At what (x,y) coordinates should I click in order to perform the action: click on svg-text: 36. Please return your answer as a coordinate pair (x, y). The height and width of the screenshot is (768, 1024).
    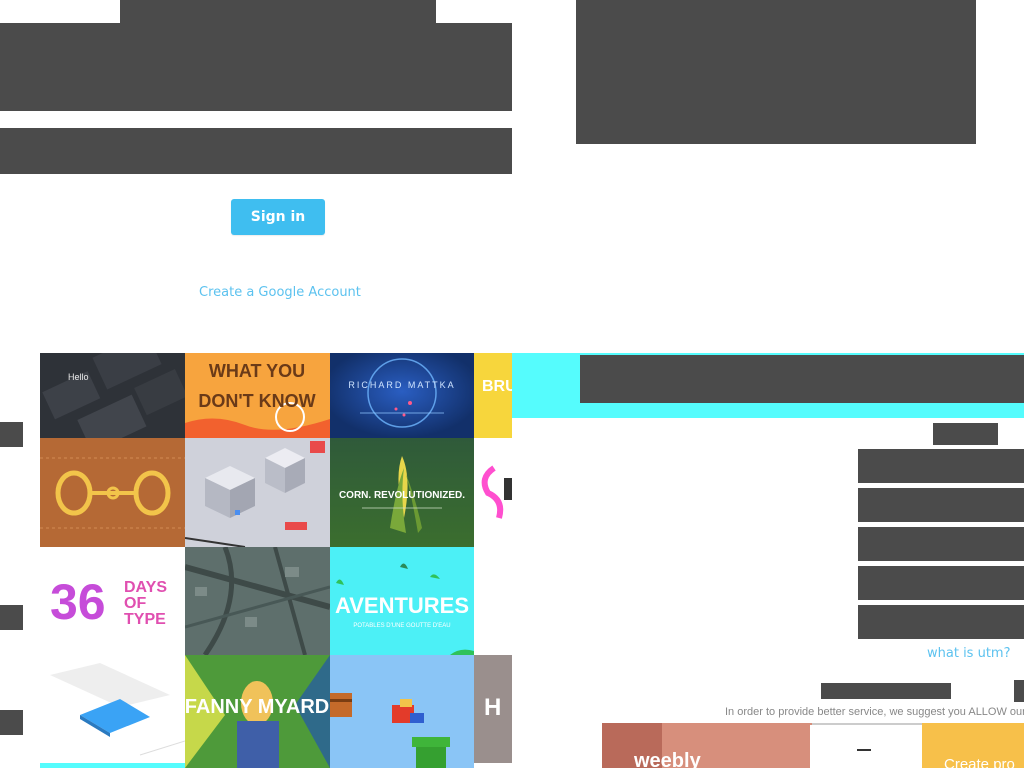
    Looking at the image, I should click on (78, 602).